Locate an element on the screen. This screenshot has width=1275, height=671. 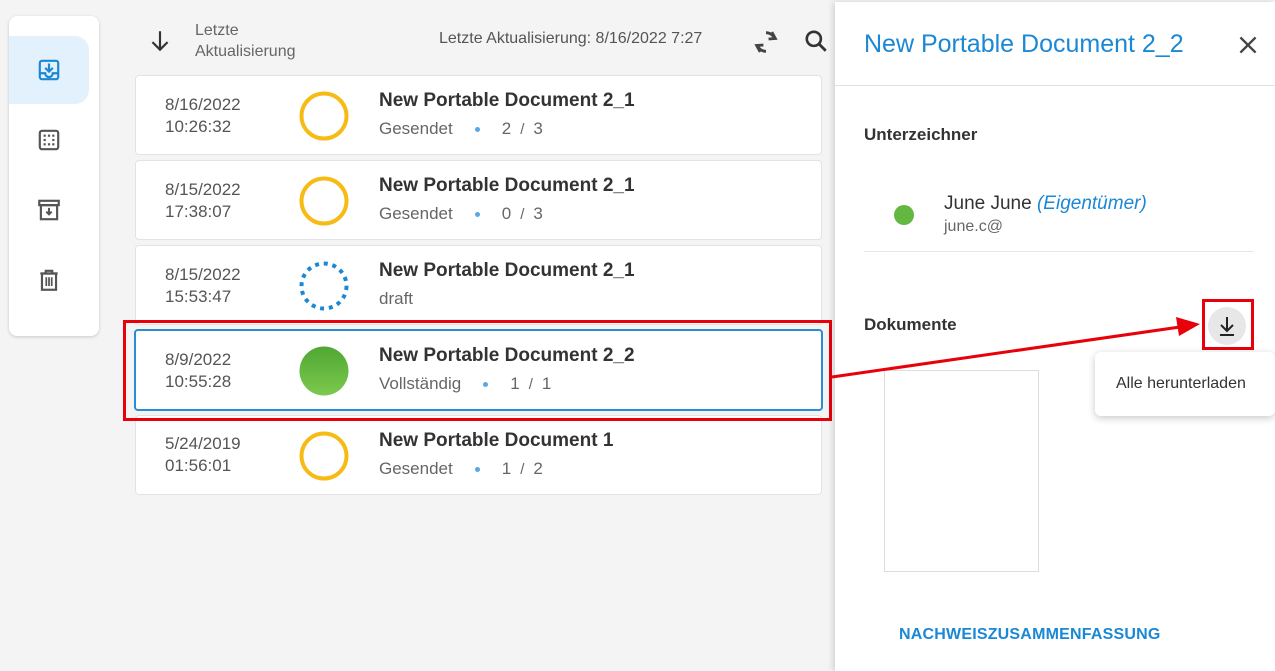
document-date: 8/9/2022 10:55:28 is located at coordinates (198, 370).